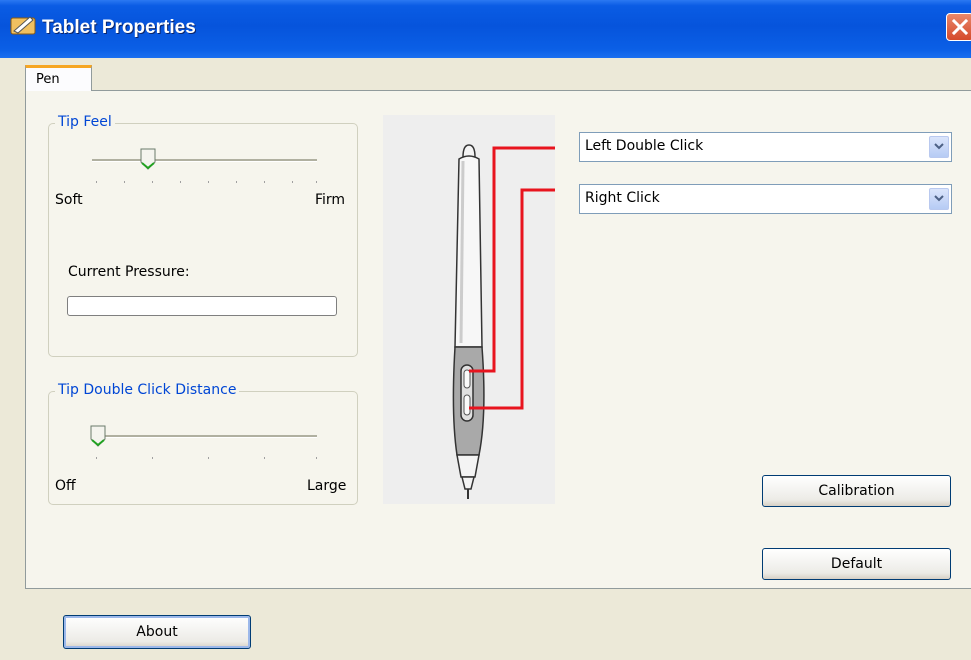 This screenshot has height=660, width=971. Describe the element at coordinates (65, 486) in the screenshot. I see `off-label: Off` at that location.